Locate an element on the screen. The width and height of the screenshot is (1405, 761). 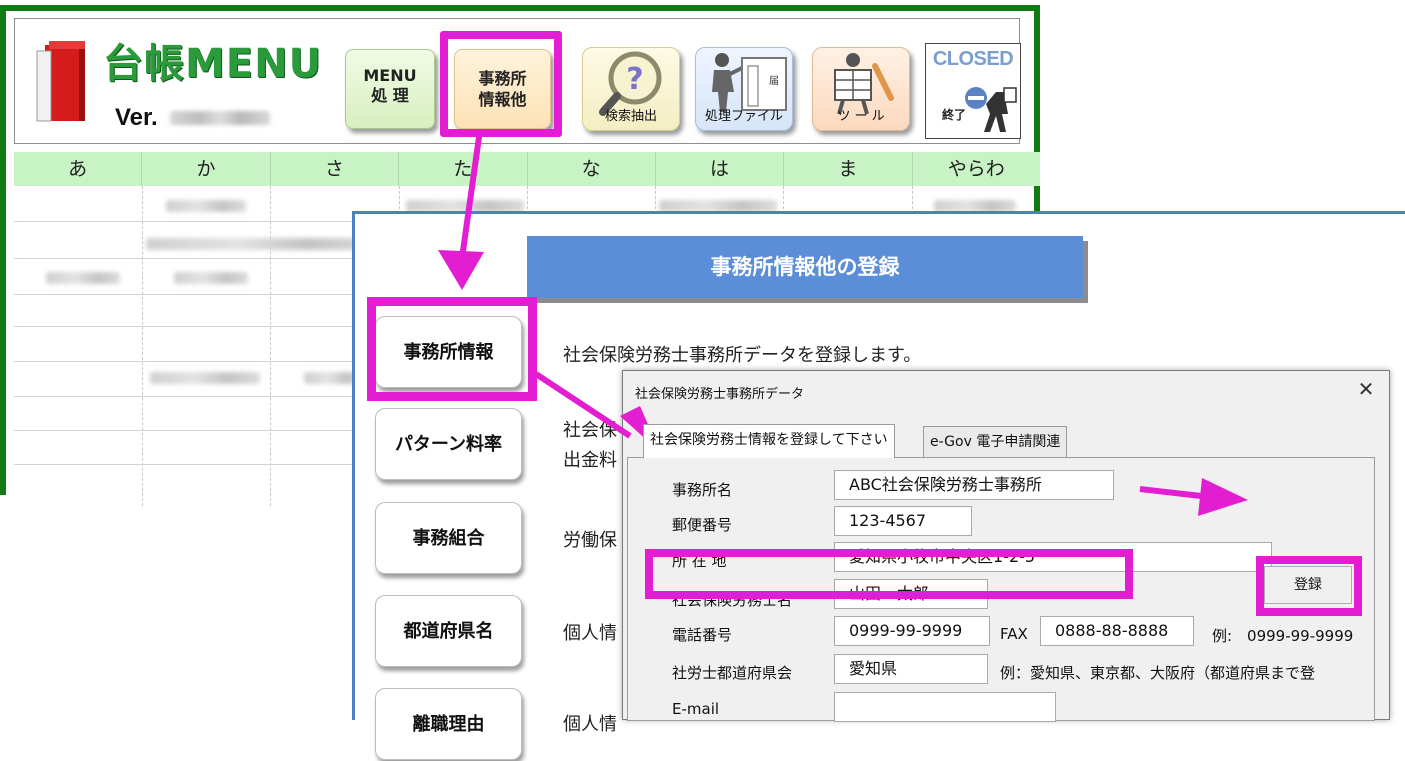
pattern-rate-description: 社会保 is located at coordinates (590, 430).